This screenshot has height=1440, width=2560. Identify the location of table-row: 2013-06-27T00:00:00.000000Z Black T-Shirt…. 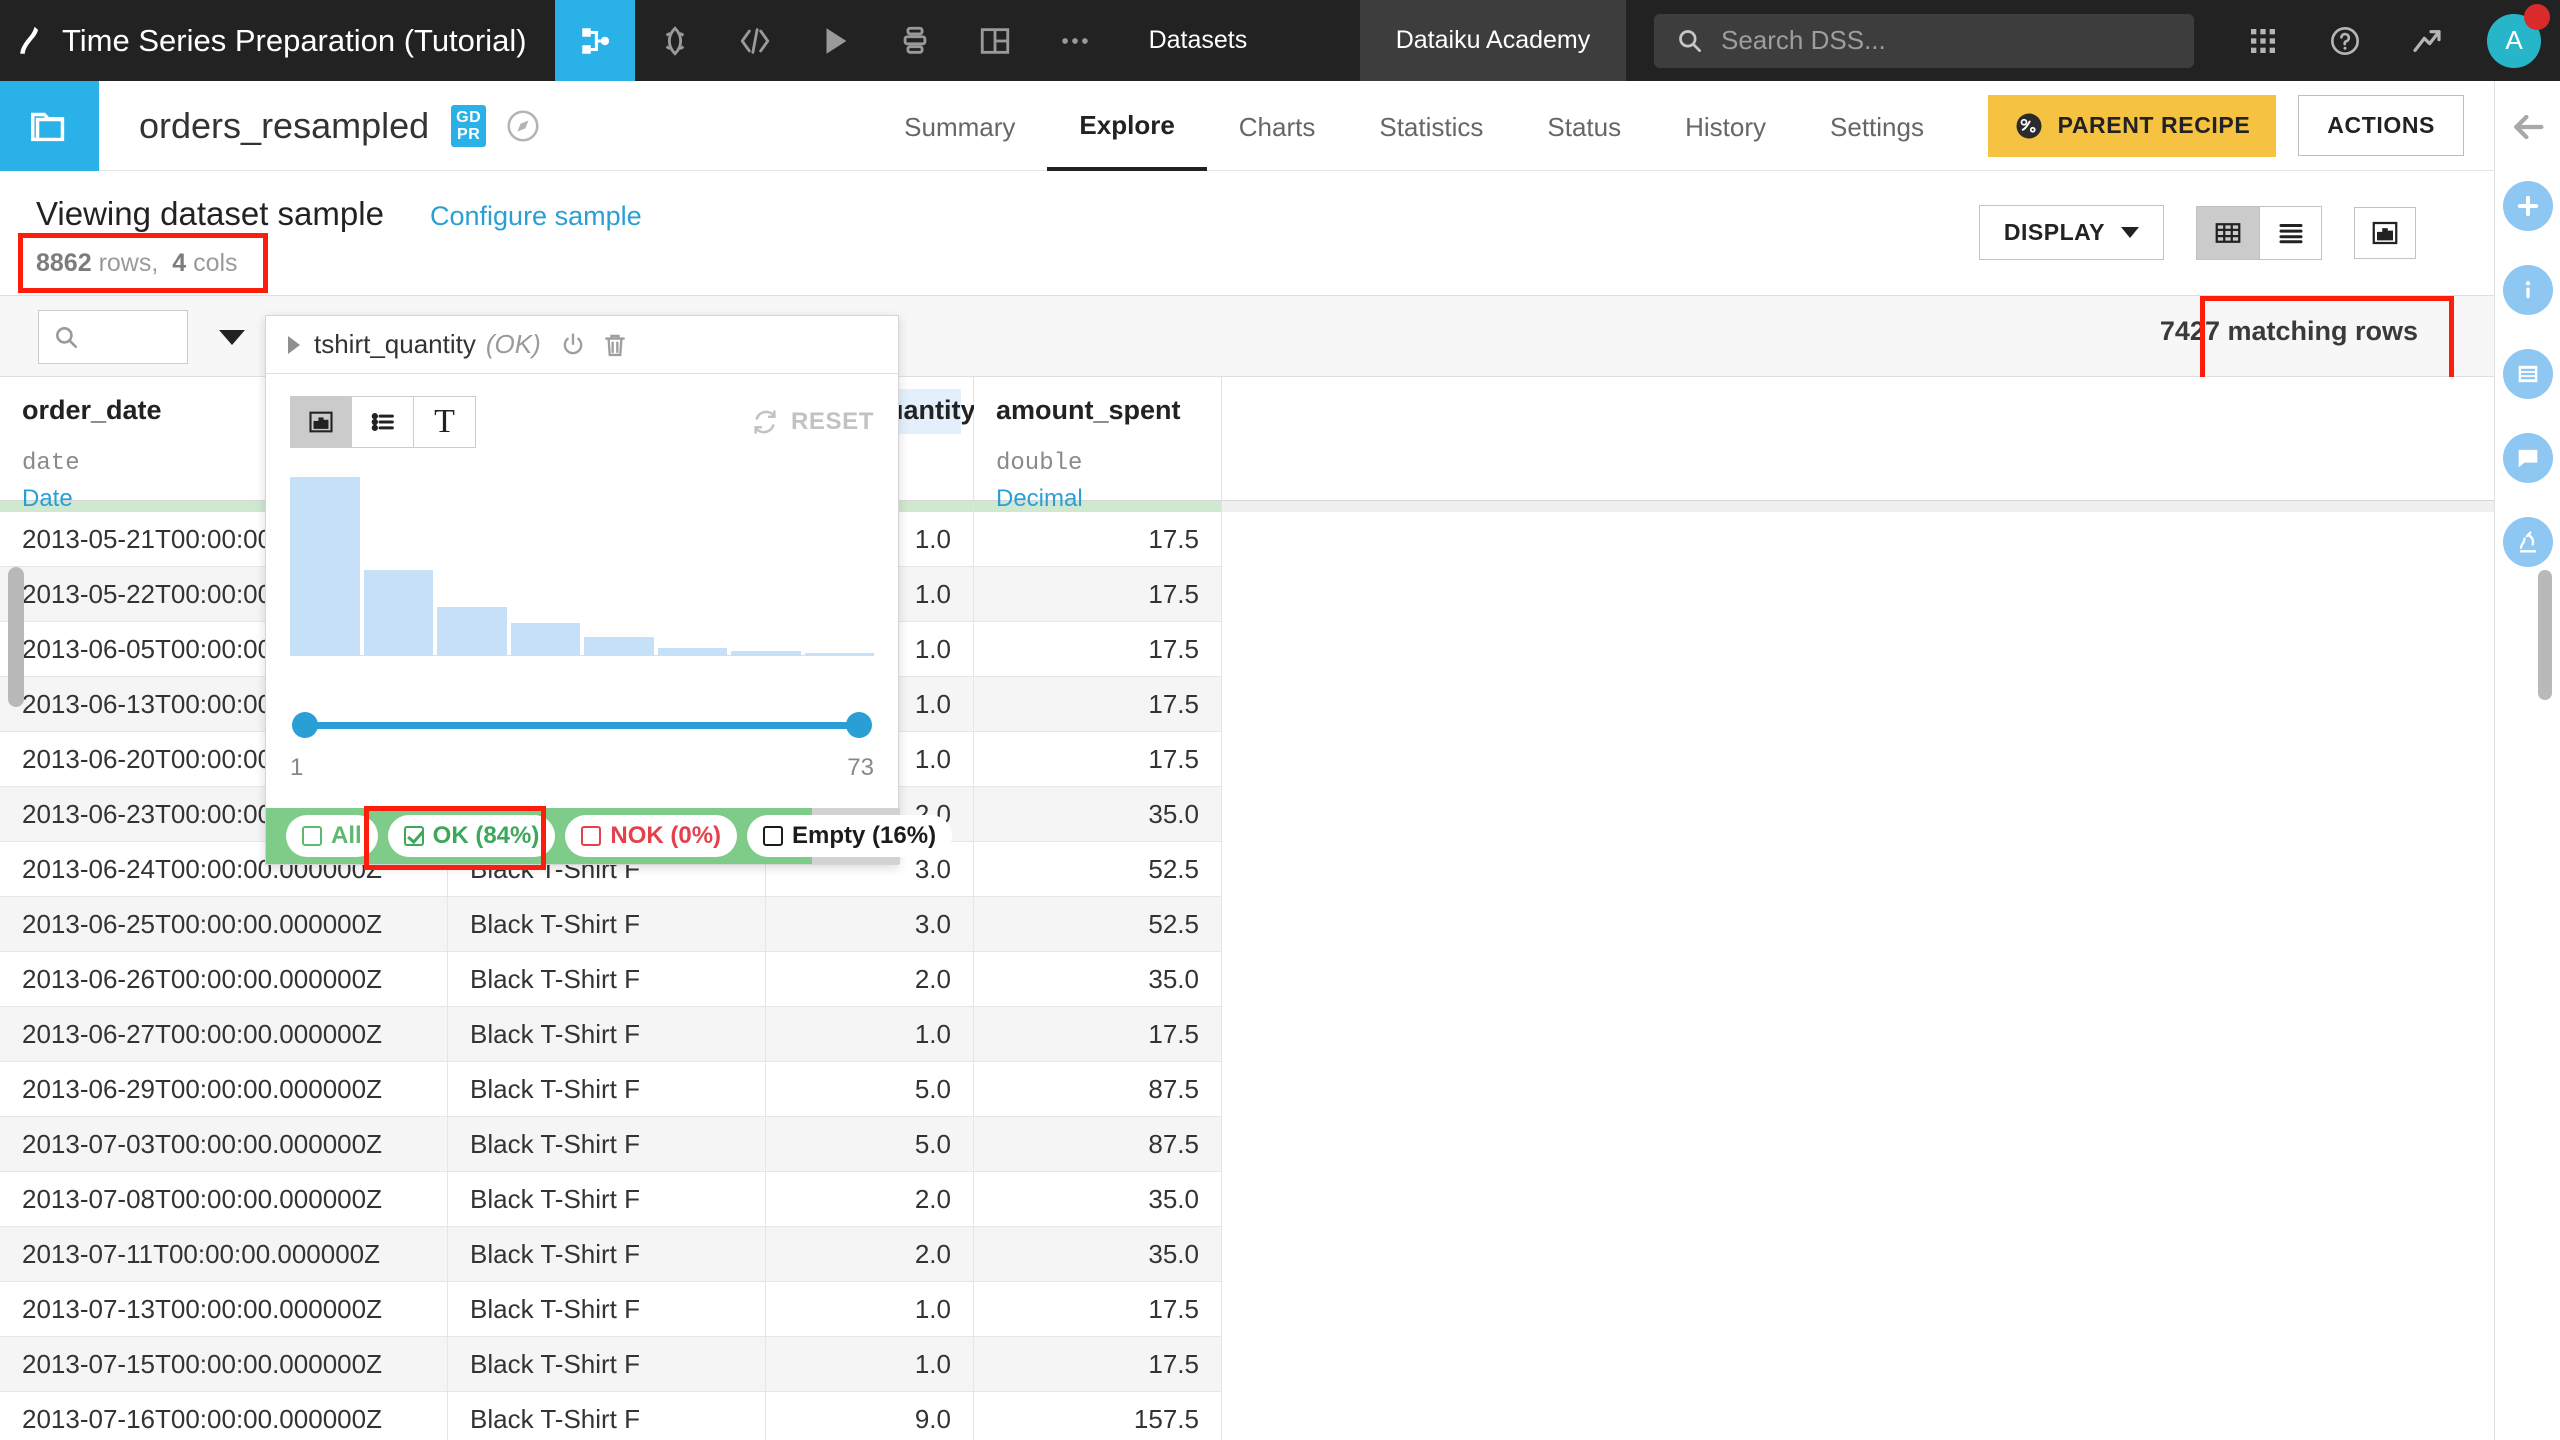
(1247, 1034).